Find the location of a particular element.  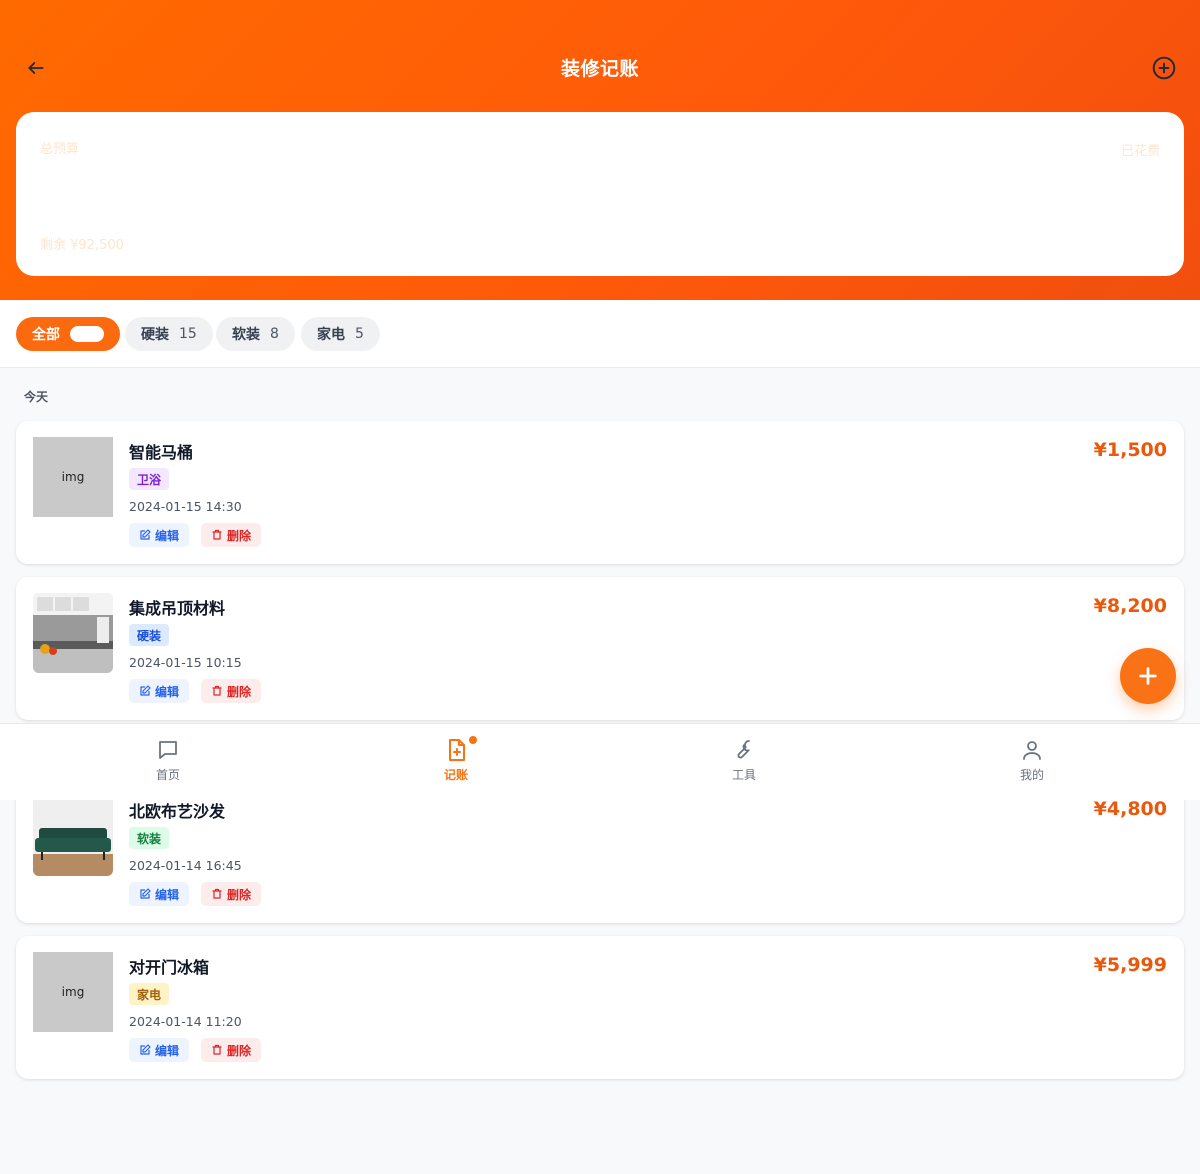

expense-card: 北欧布艺沙发 软装 2024-01-14 16:45 编辑 删除 ¥4,800 is located at coordinates (600, 851).